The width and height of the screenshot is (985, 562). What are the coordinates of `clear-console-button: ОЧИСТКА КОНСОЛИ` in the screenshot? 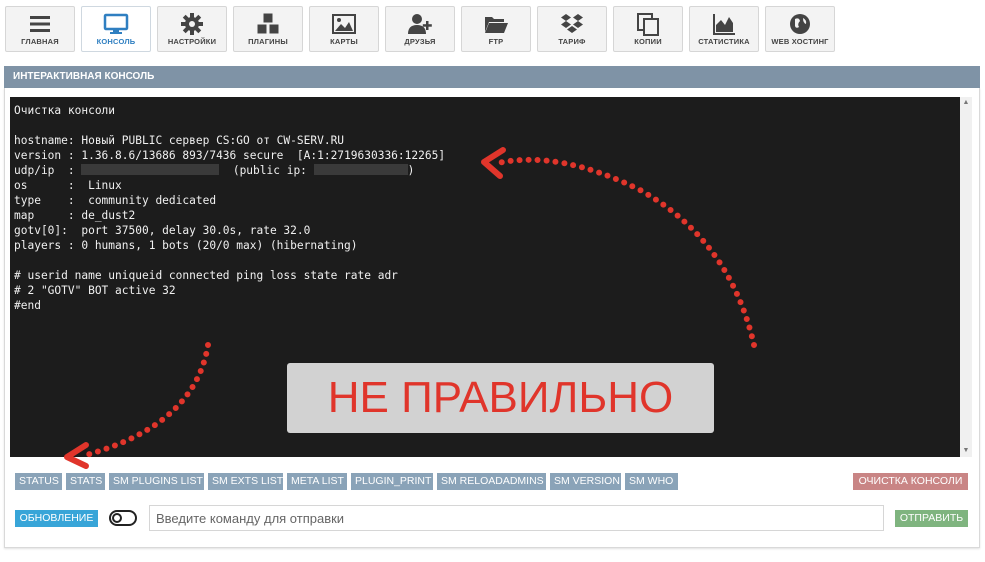 It's located at (910, 481).